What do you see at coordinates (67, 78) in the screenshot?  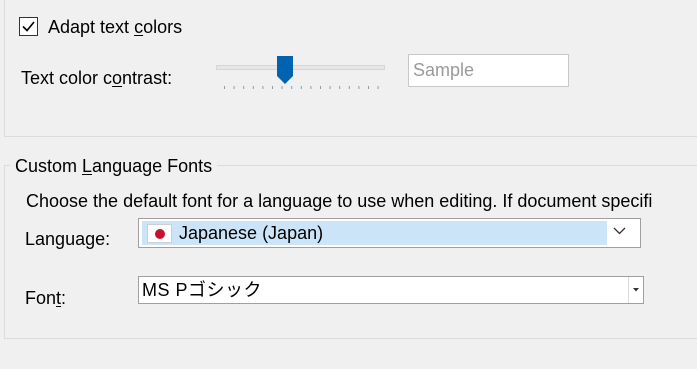 I see `label-part: Text color c` at bounding box center [67, 78].